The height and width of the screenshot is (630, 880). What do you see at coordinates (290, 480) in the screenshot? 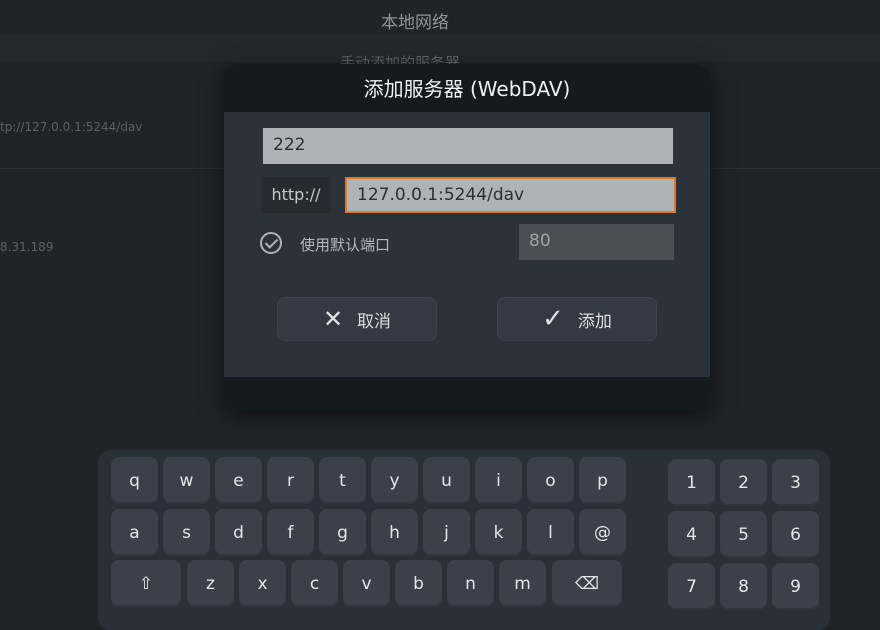
I see `key-r: r` at bounding box center [290, 480].